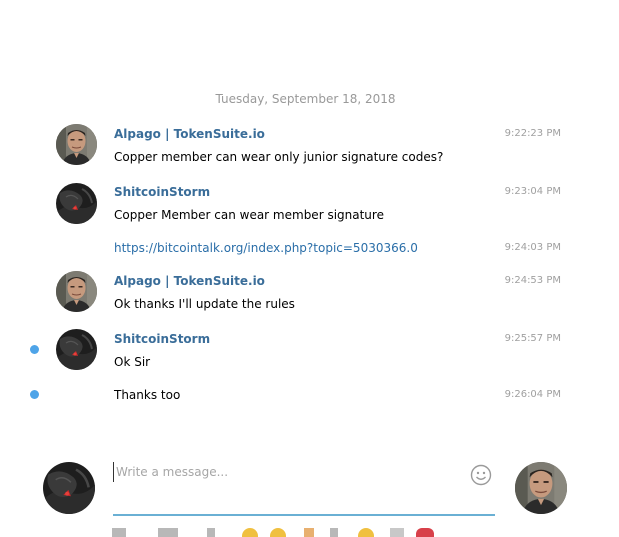  Describe the element at coordinates (532, 191) in the screenshot. I see `message-time: 9:23:04 PM` at that location.